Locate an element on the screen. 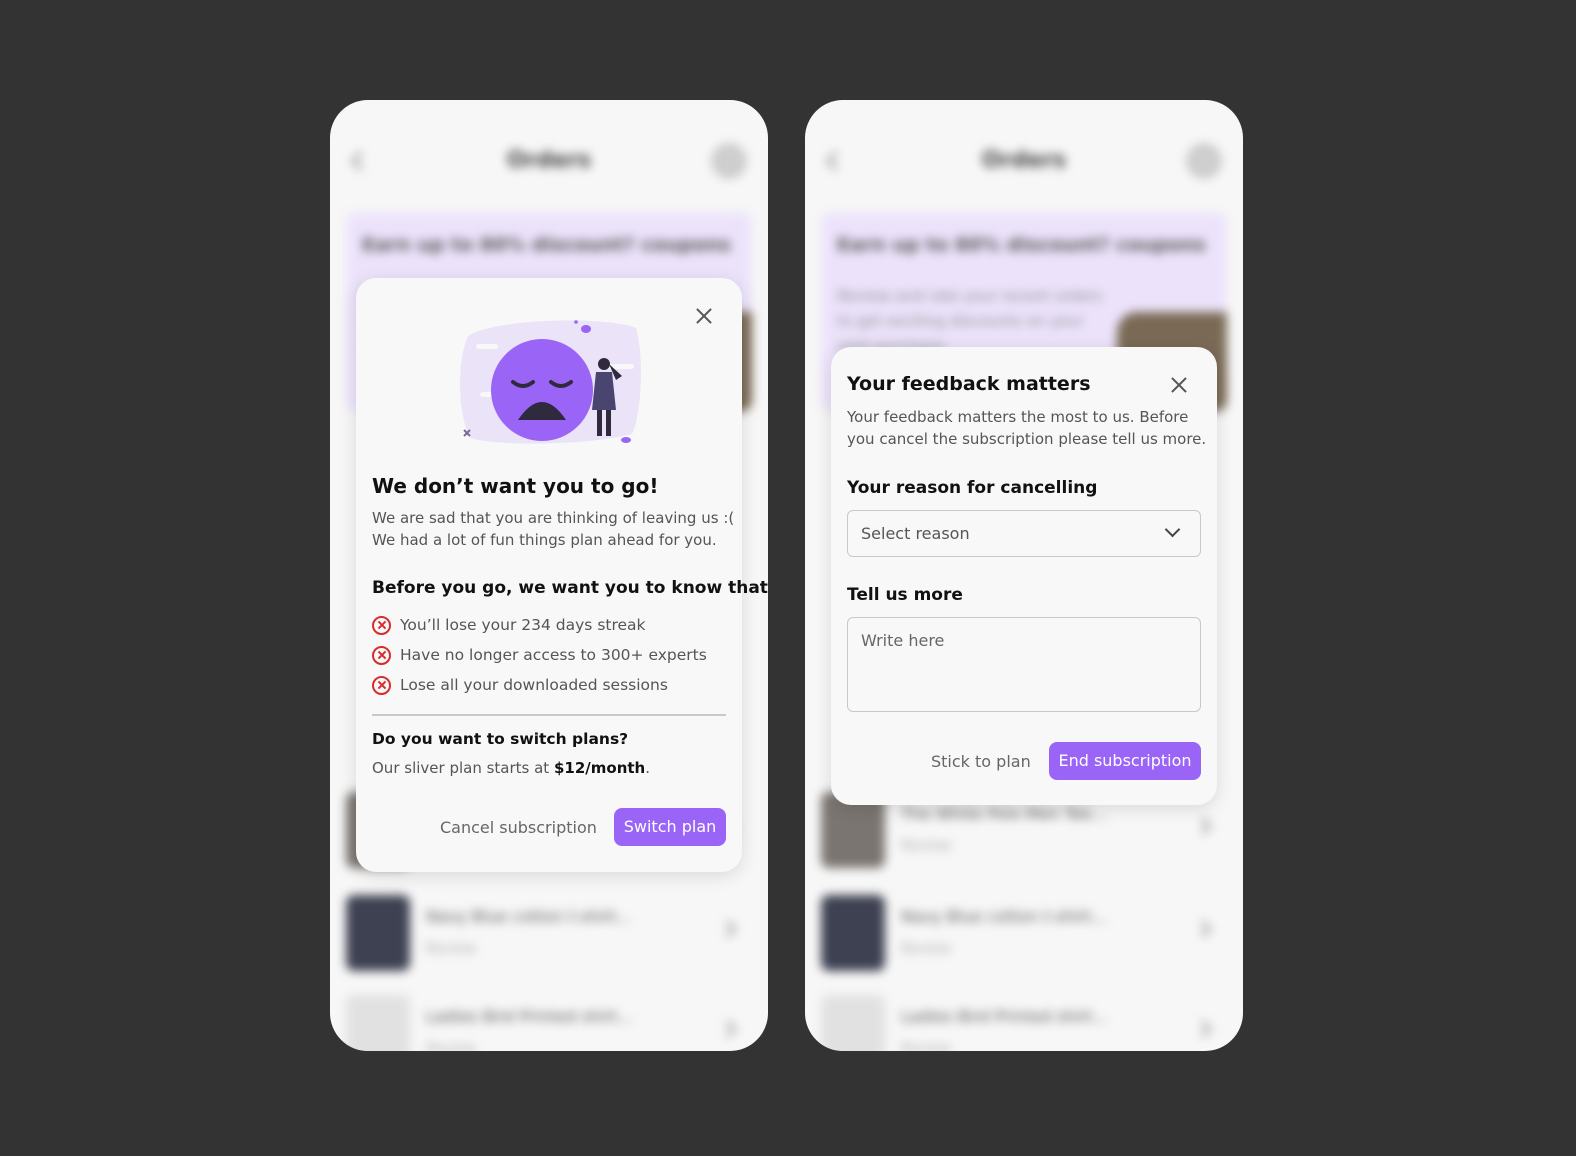 This screenshot has height=1156, width=1576. list-item: Lose all your downloaded sessions is located at coordinates (539, 685).